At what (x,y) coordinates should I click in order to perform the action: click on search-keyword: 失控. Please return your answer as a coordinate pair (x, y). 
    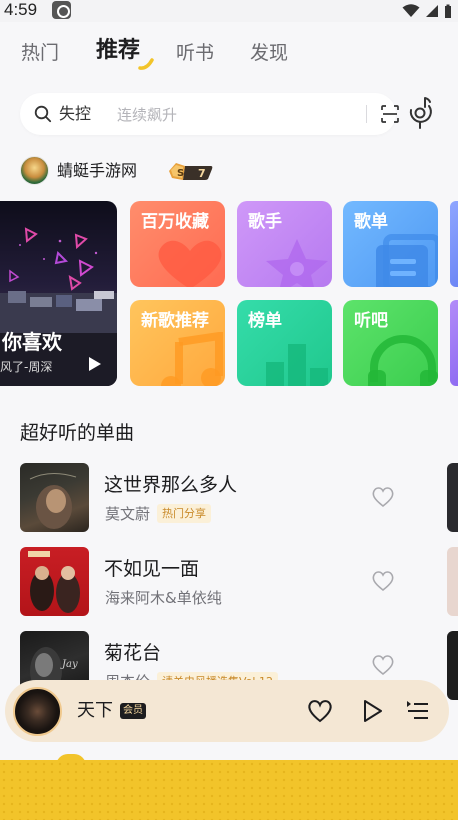
    Looking at the image, I should click on (75, 113).